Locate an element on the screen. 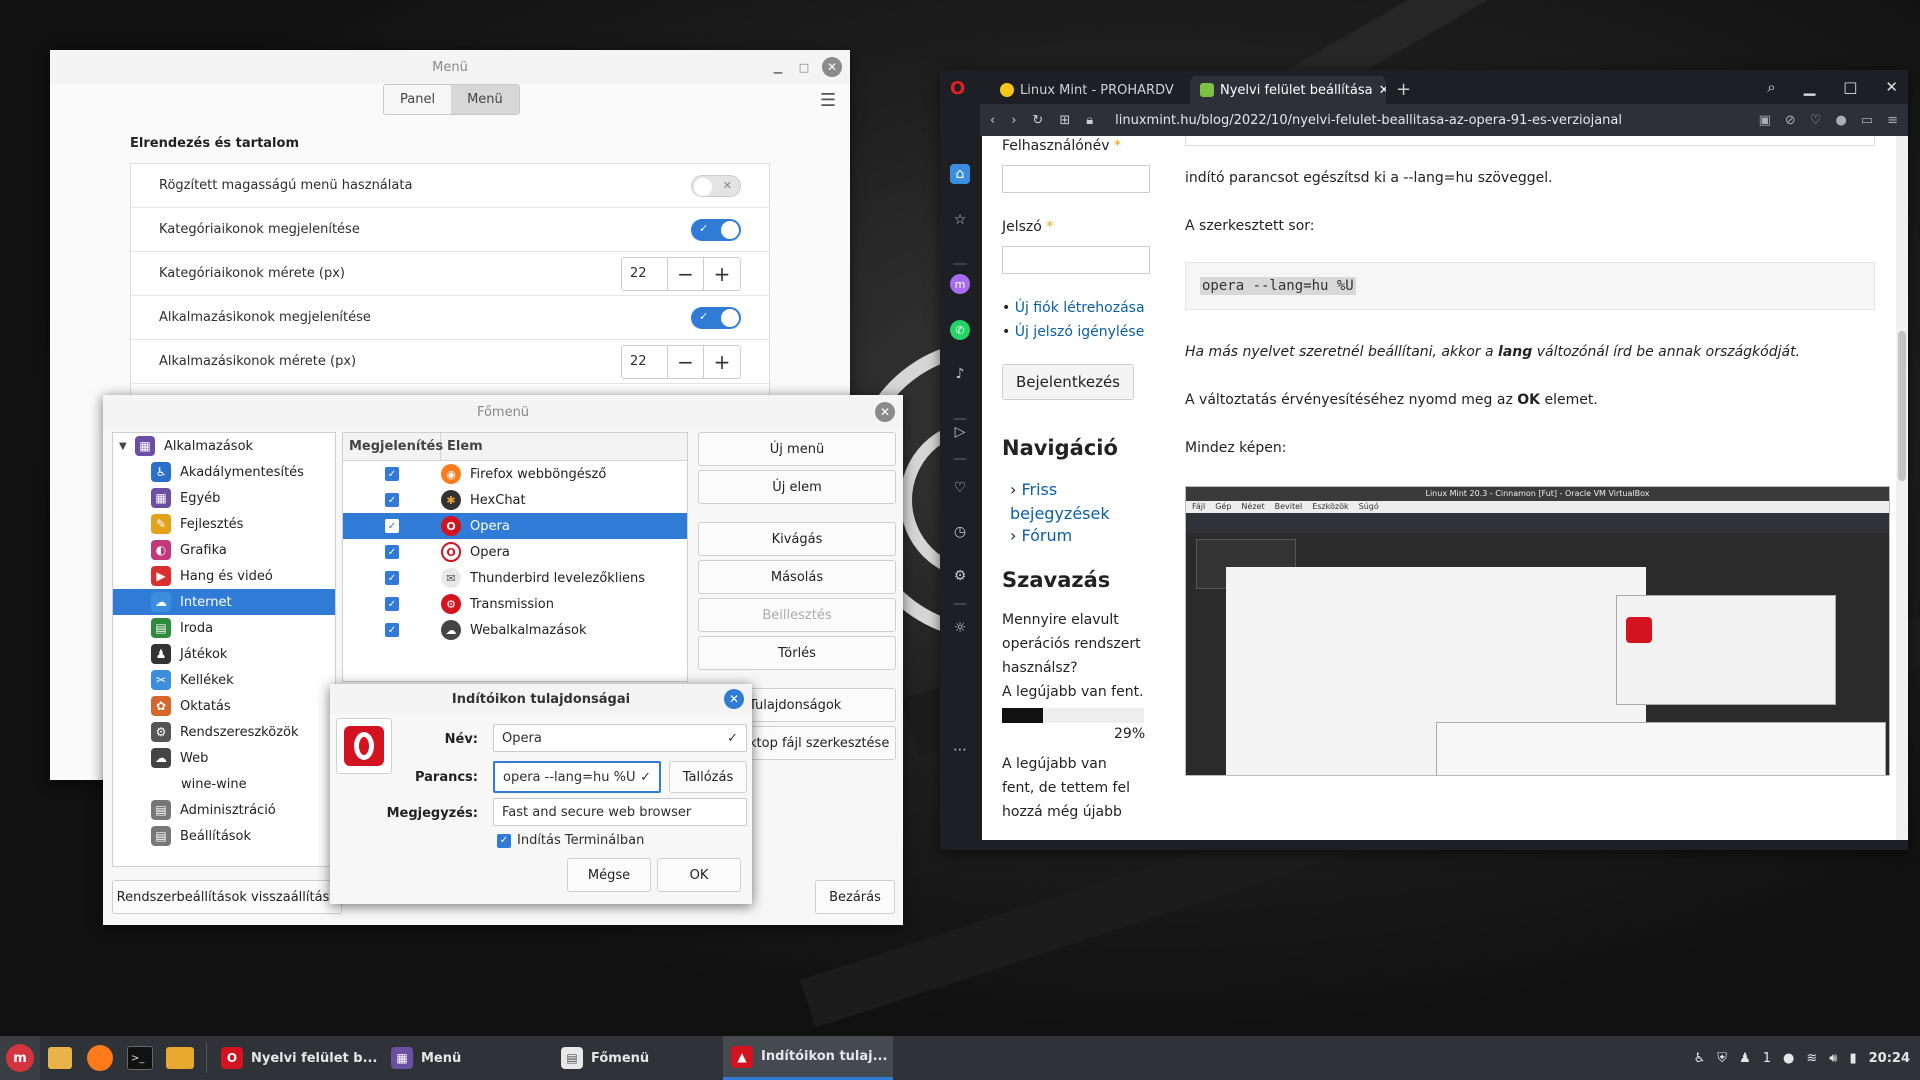 This screenshot has height=1080, width=1920. tree-item: ▦ Egyéb is located at coordinates (224, 498).